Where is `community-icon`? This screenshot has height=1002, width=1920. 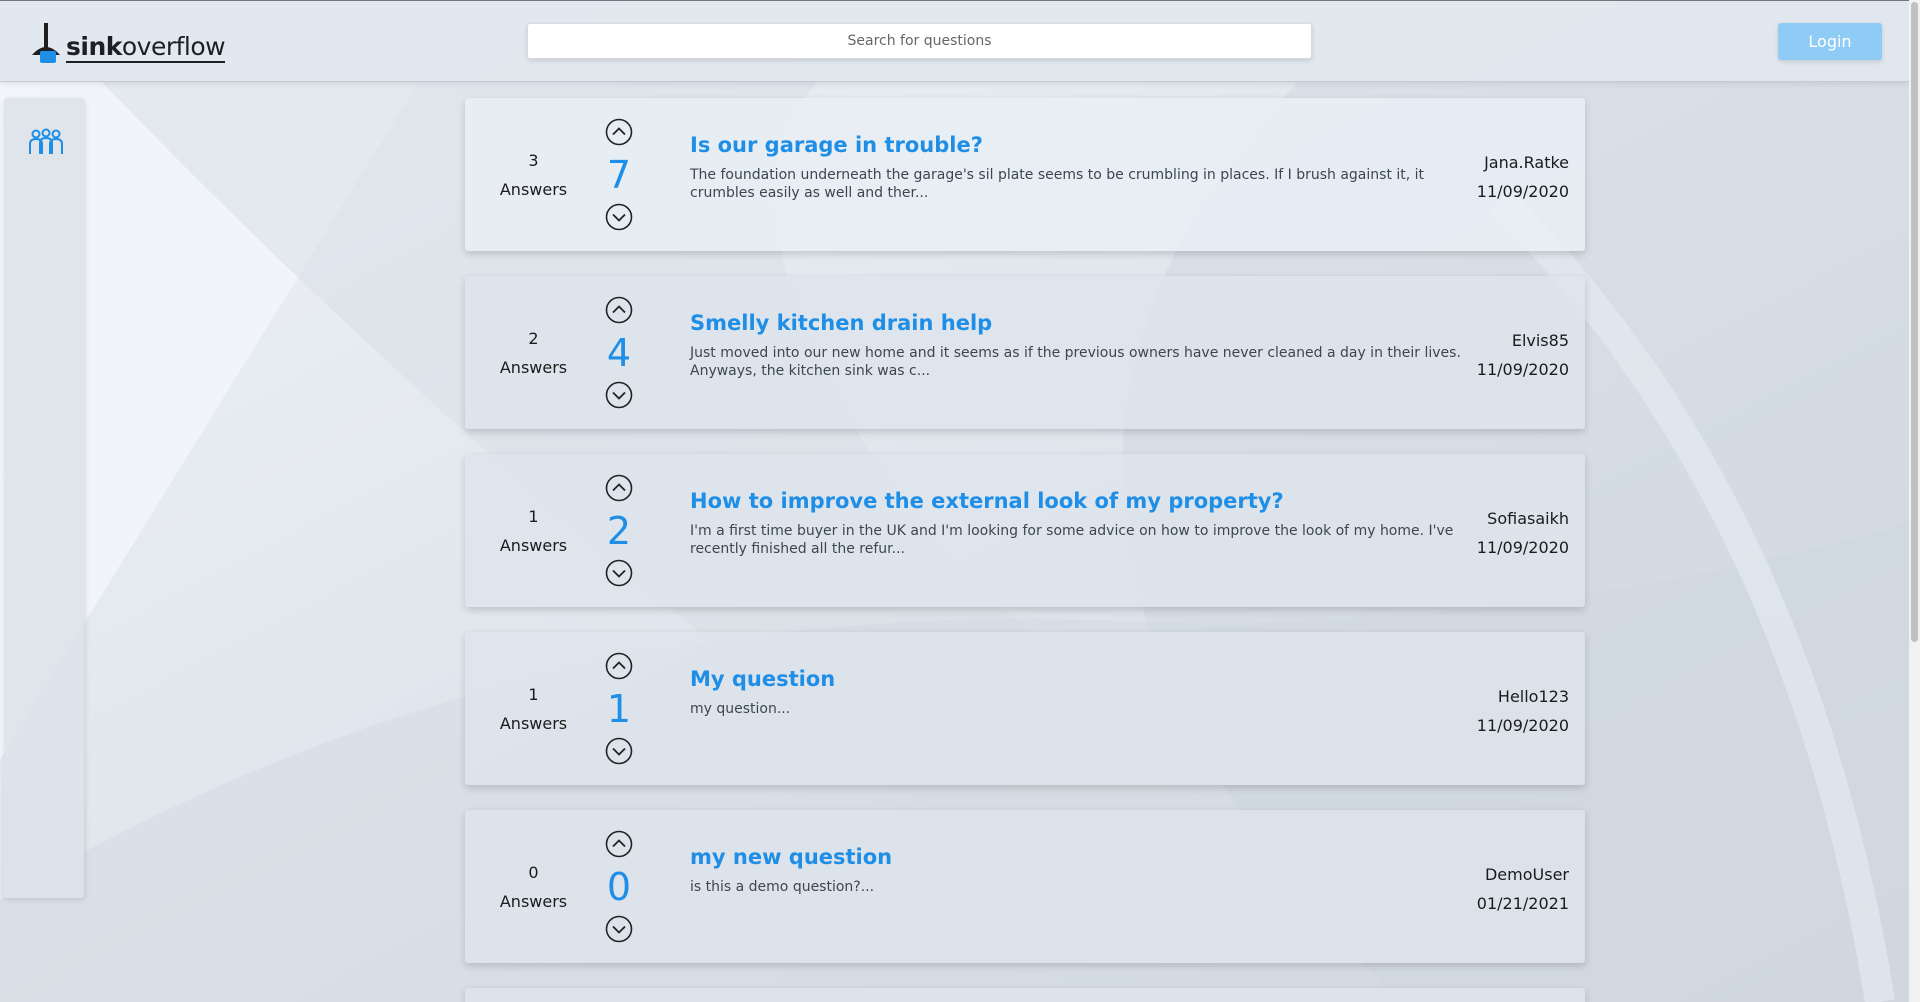 community-icon is located at coordinates (46, 142).